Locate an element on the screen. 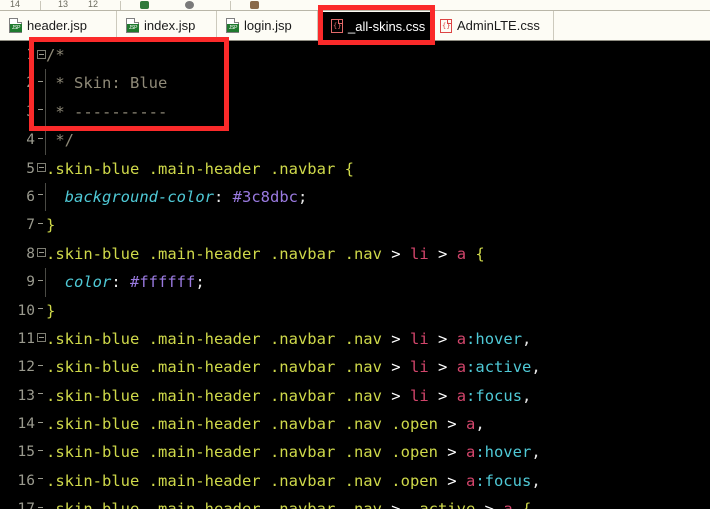 The image size is (710, 509). tab-header-jsp: header.jsp is located at coordinates (58, 25).